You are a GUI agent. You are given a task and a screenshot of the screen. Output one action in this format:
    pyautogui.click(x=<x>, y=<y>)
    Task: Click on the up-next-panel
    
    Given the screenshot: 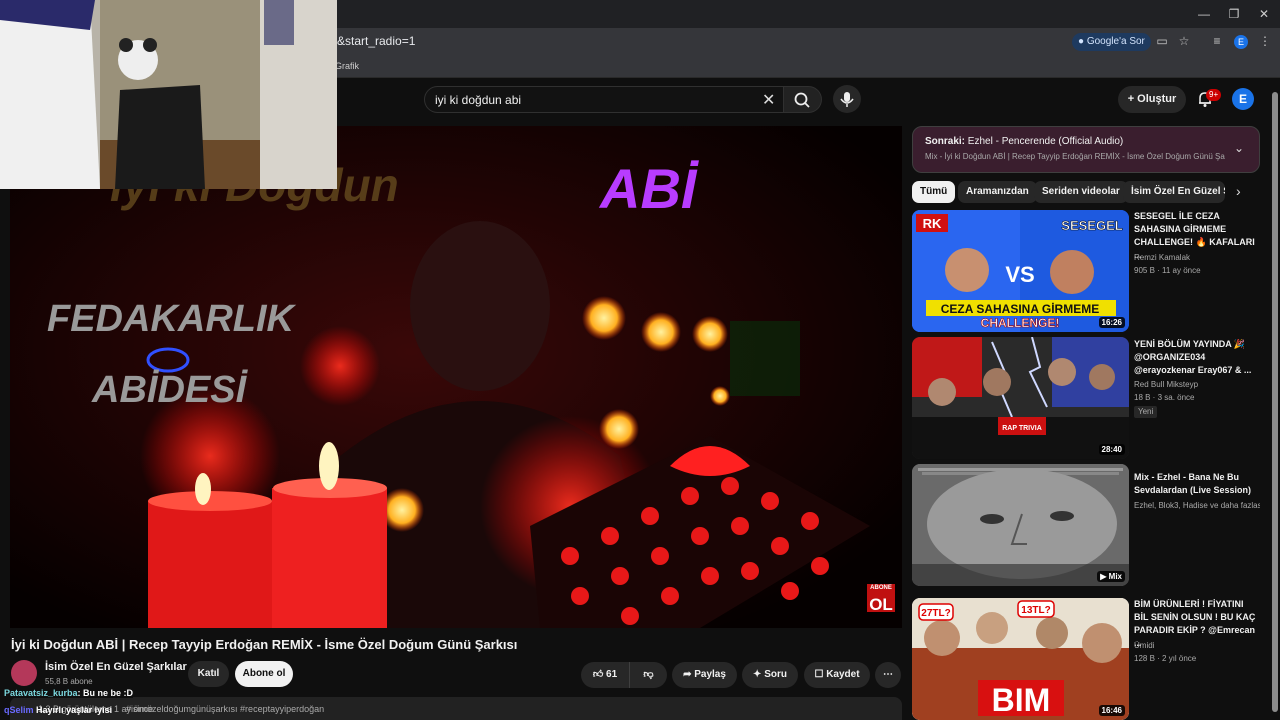 What is the action you would take?
    pyautogui.click(x=1086, y=149)
    